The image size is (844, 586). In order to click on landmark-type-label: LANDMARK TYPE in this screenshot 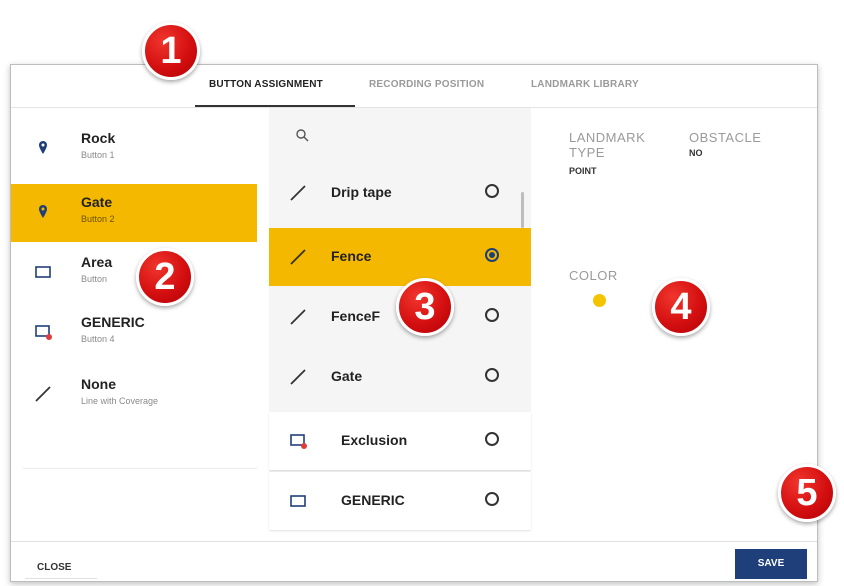, I will do `click(607, 145)`.